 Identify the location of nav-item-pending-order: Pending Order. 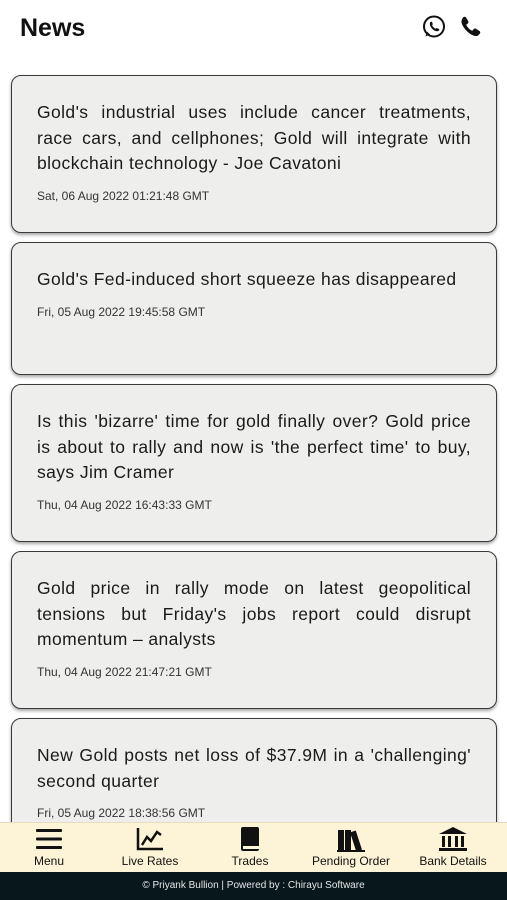
(351, 848).